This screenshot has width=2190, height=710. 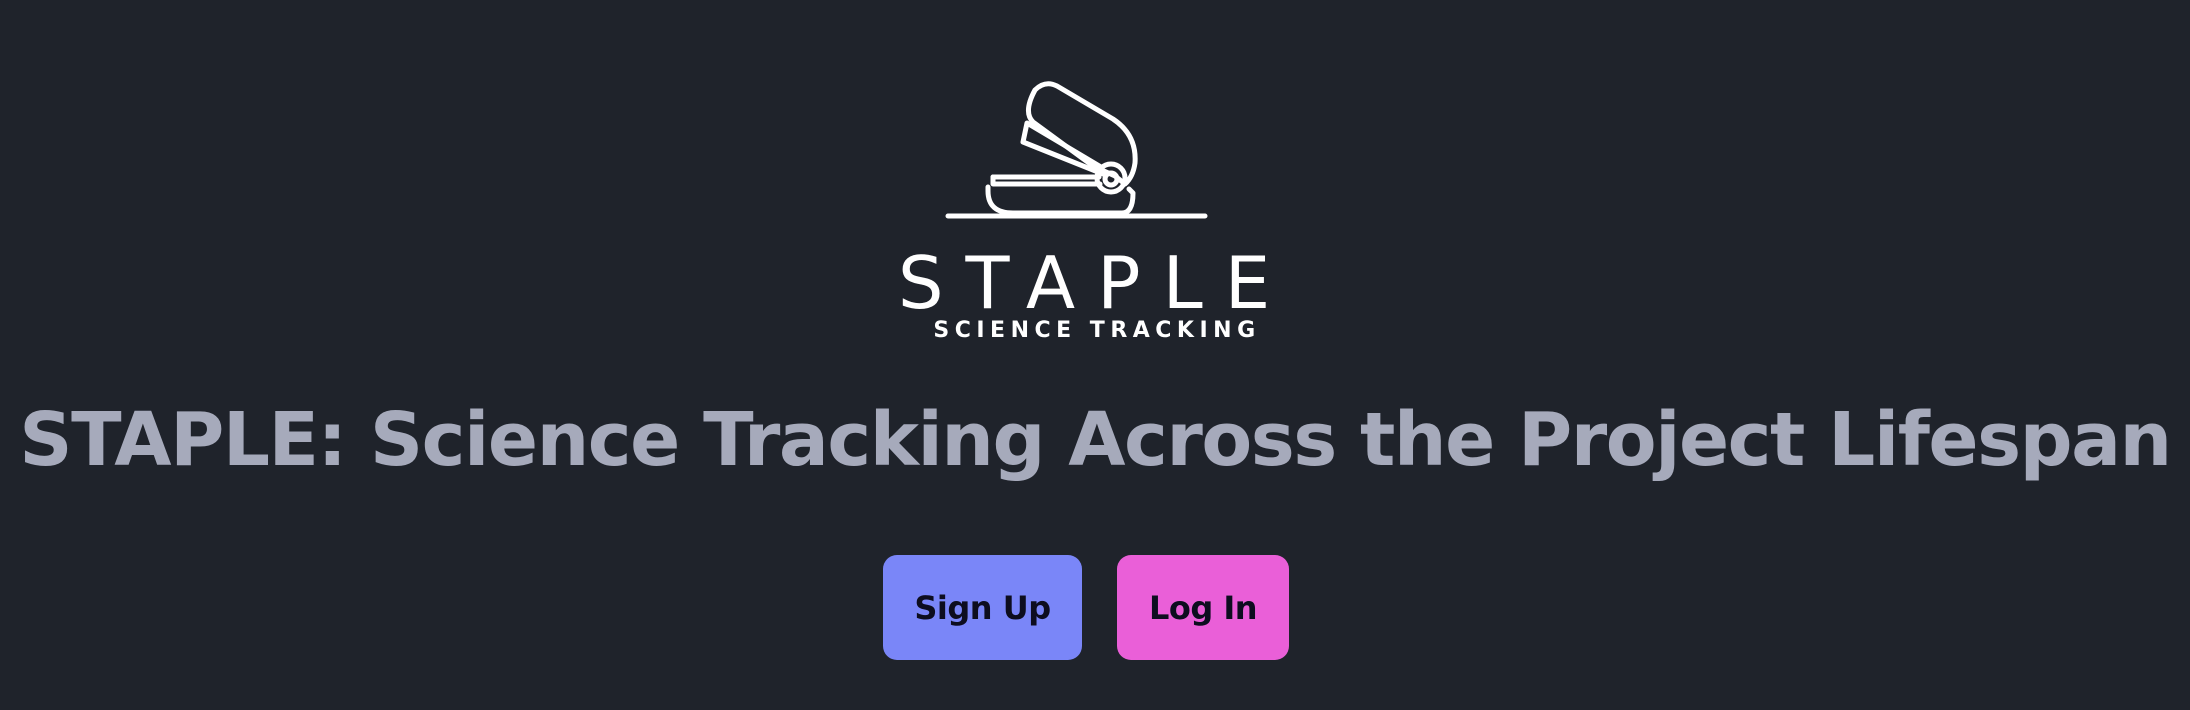 What do you see at coordinates (982, 607) in the screenshot?
I see `sign-up-button: Sign Up` at bounding box center [982, 607].